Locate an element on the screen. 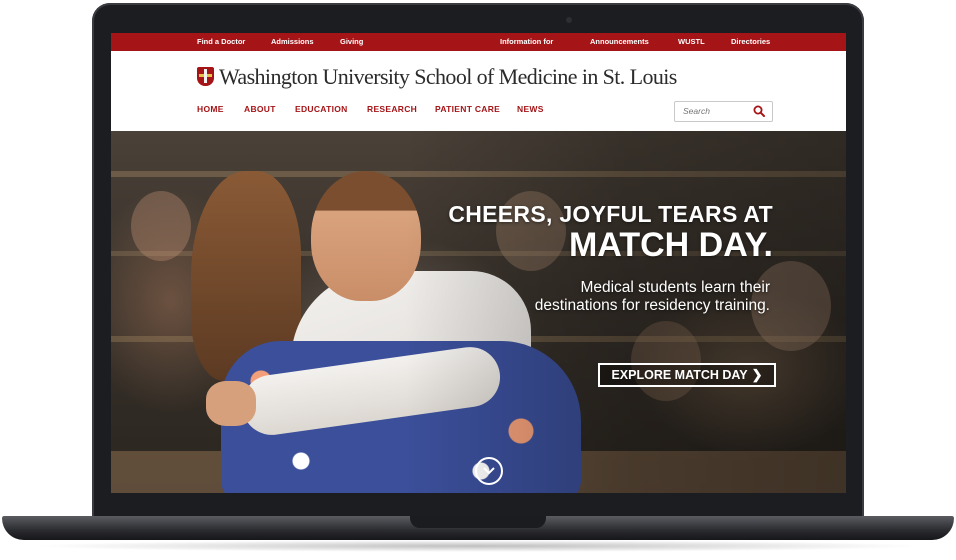  university-crest-icon is located at coordinates (205, 76).